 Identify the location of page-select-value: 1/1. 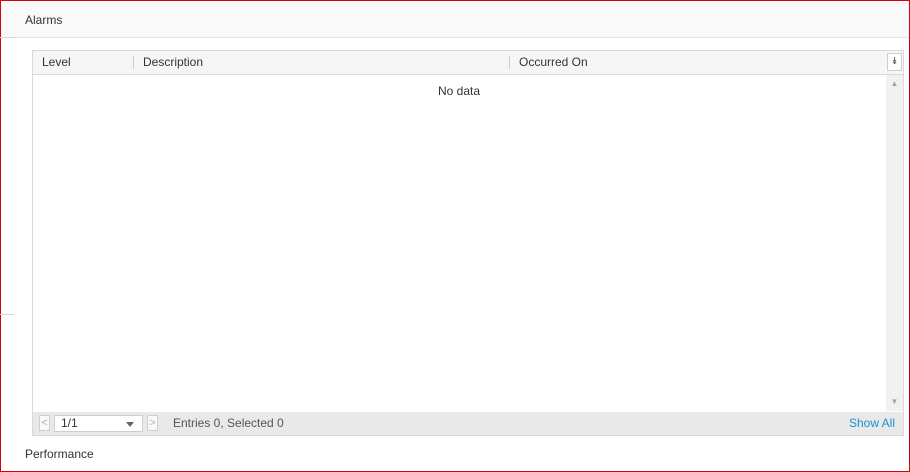
(69, 423).